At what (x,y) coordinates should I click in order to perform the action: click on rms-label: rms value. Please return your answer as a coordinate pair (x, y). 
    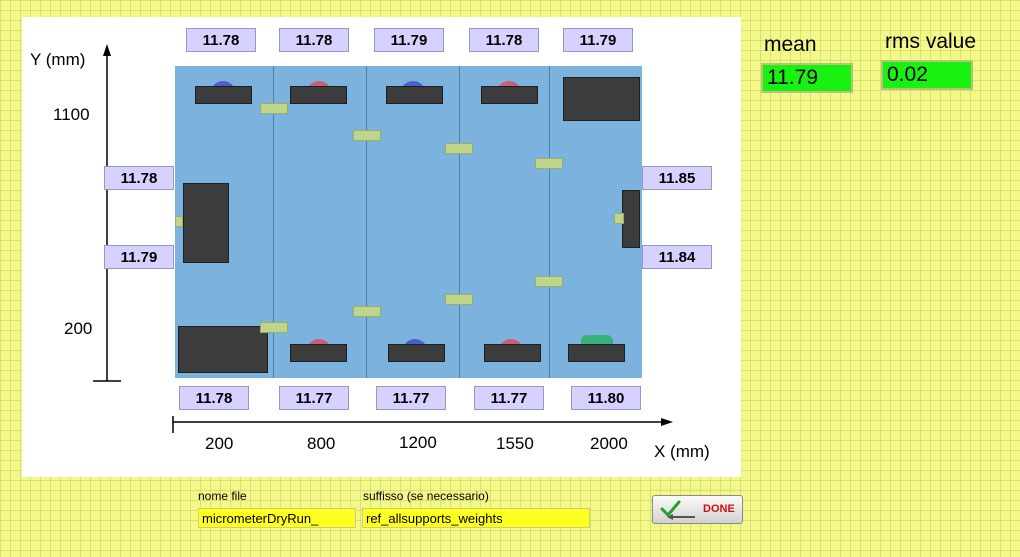
    Looking at the image, I should click on (931, 41).